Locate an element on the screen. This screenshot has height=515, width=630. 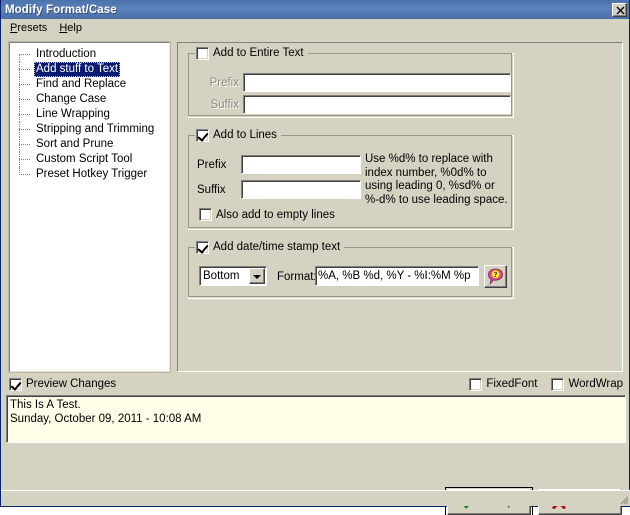
preview-options-bar: Preview Changes FixedFont WordWrap is located at coordinates (315, 384).